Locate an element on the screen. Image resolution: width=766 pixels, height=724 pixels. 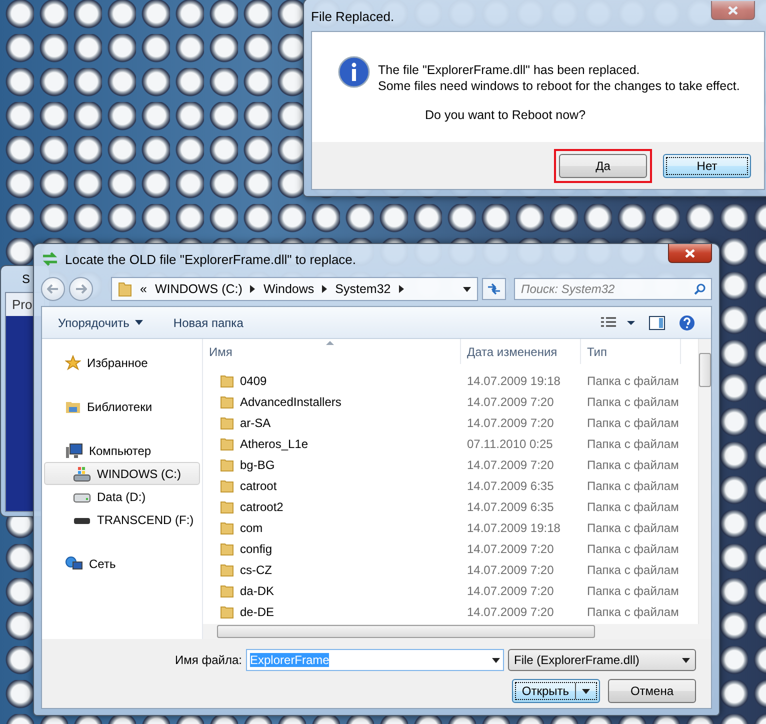
file-row: config 14.07.2009 7:20 Папка с файлам is located at coordinates (450, 548).